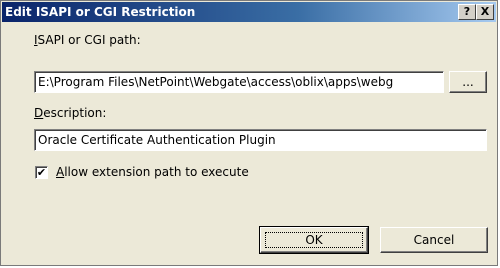 This screenshot has width=500, height=268. Describe the element at coordinates (485, 12) in the screenshot. I see `close-button: X` at that location.